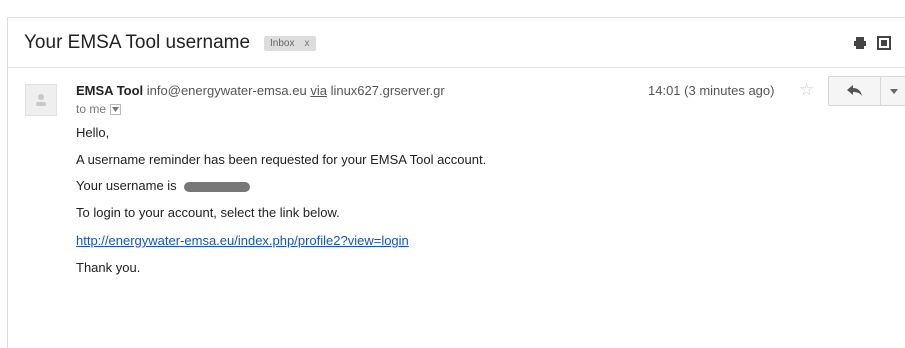  What do you see at coordinates (884, 43) in the screenshot?
I see `new-window-icon` at bounding box center [884, 43].